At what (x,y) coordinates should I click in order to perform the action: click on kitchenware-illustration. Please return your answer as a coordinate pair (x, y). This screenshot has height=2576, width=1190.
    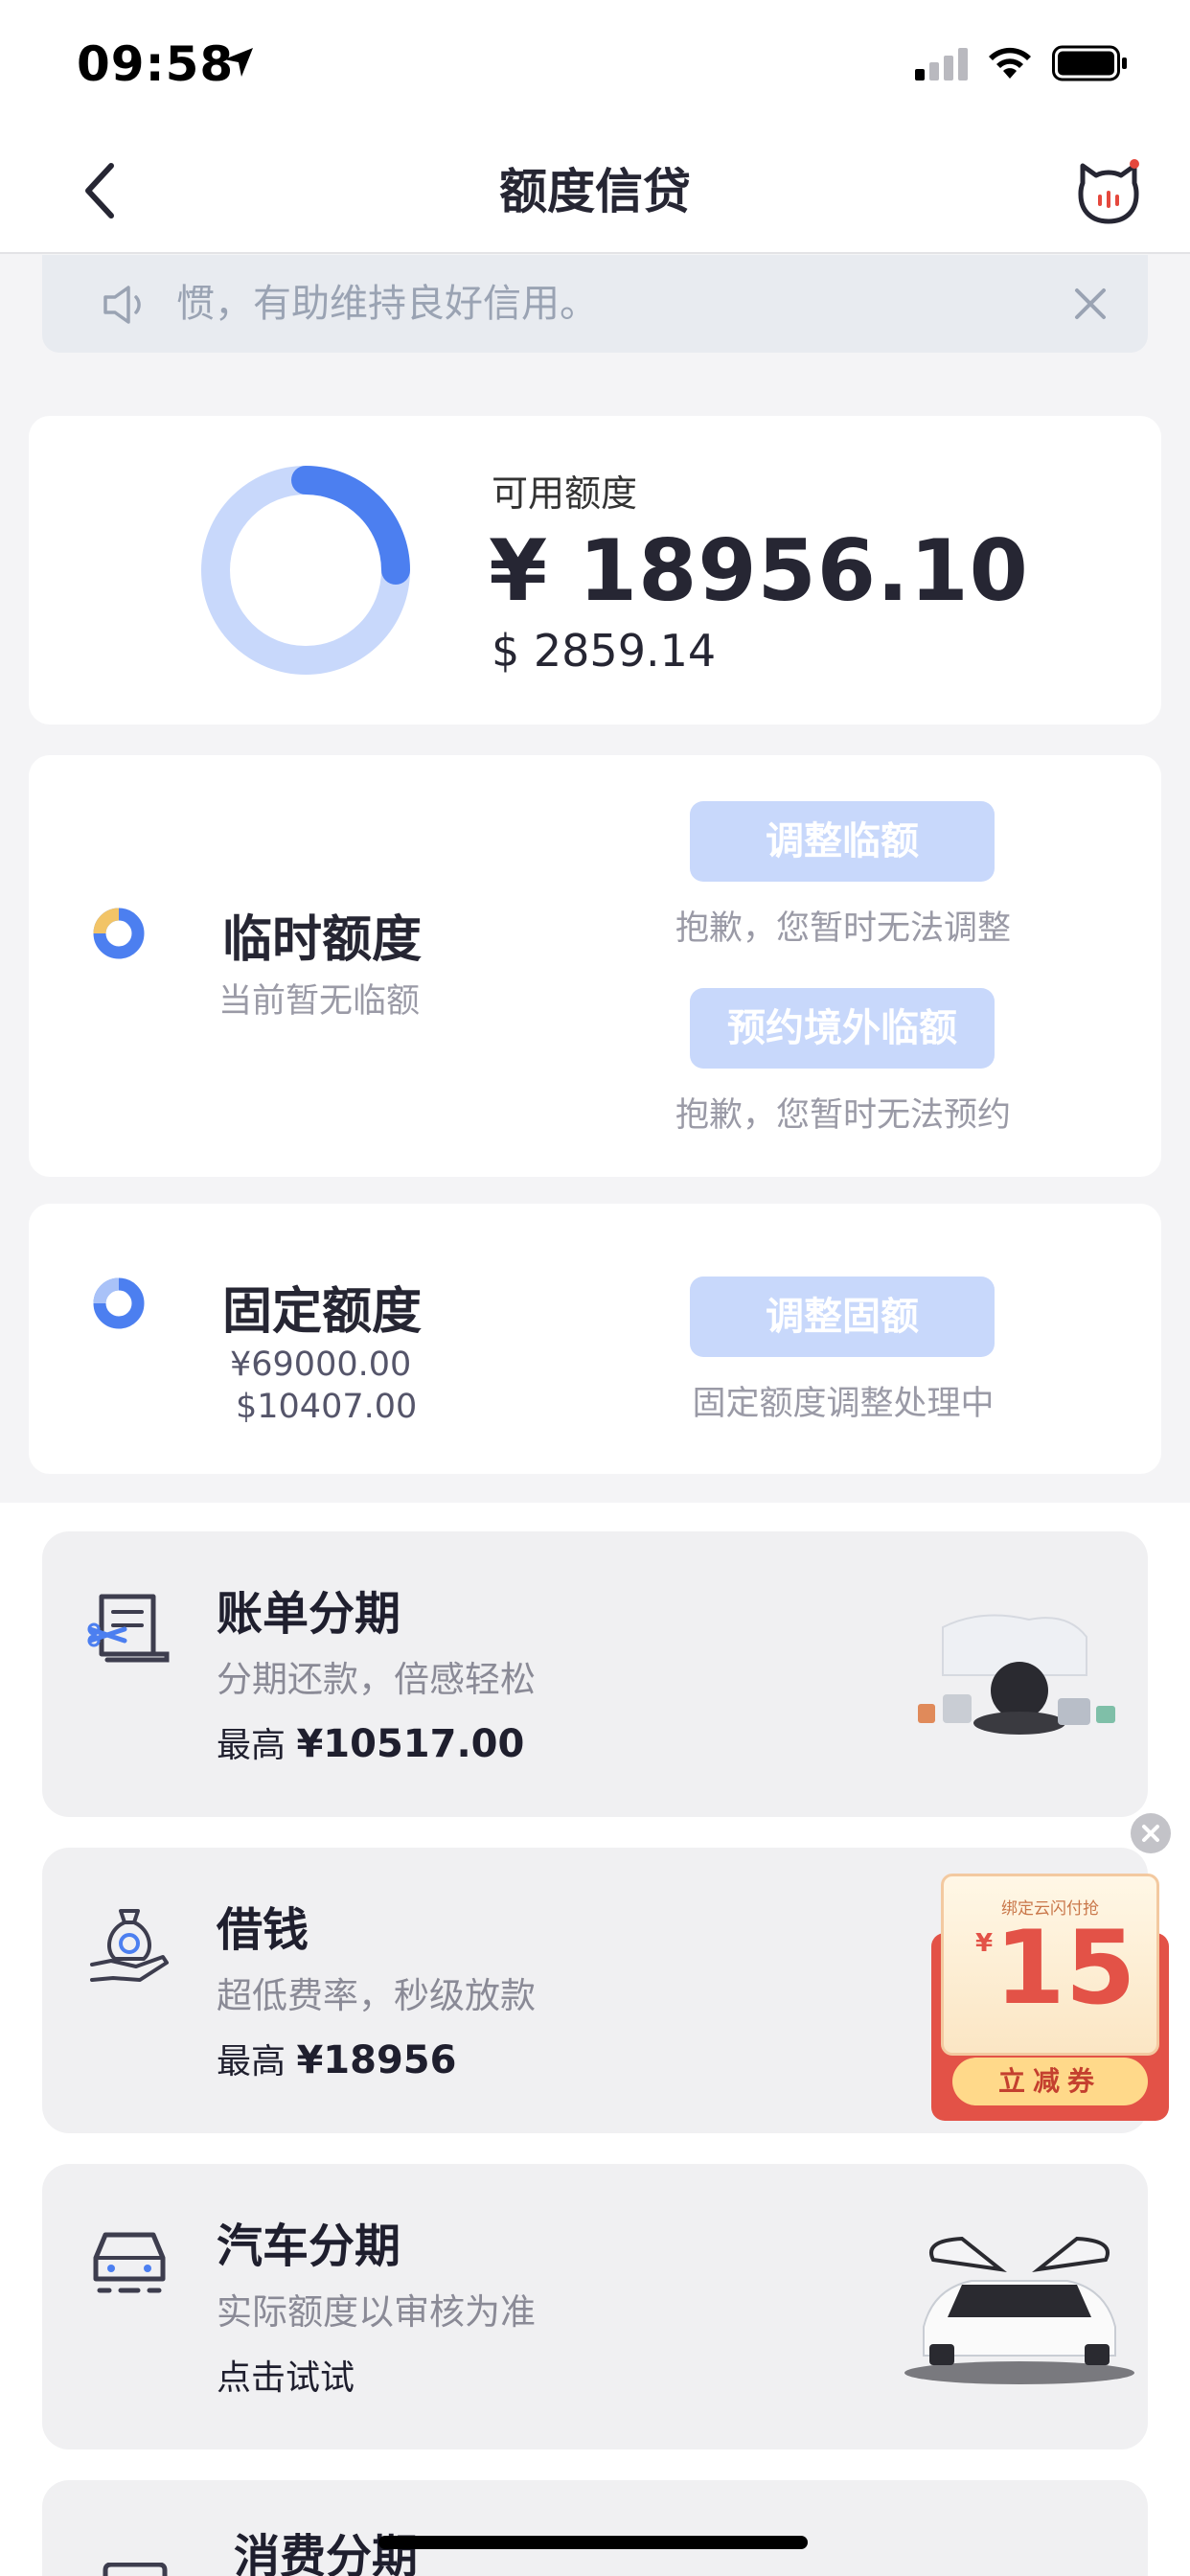
    Looking at the image, I should click on (1016, 1674).